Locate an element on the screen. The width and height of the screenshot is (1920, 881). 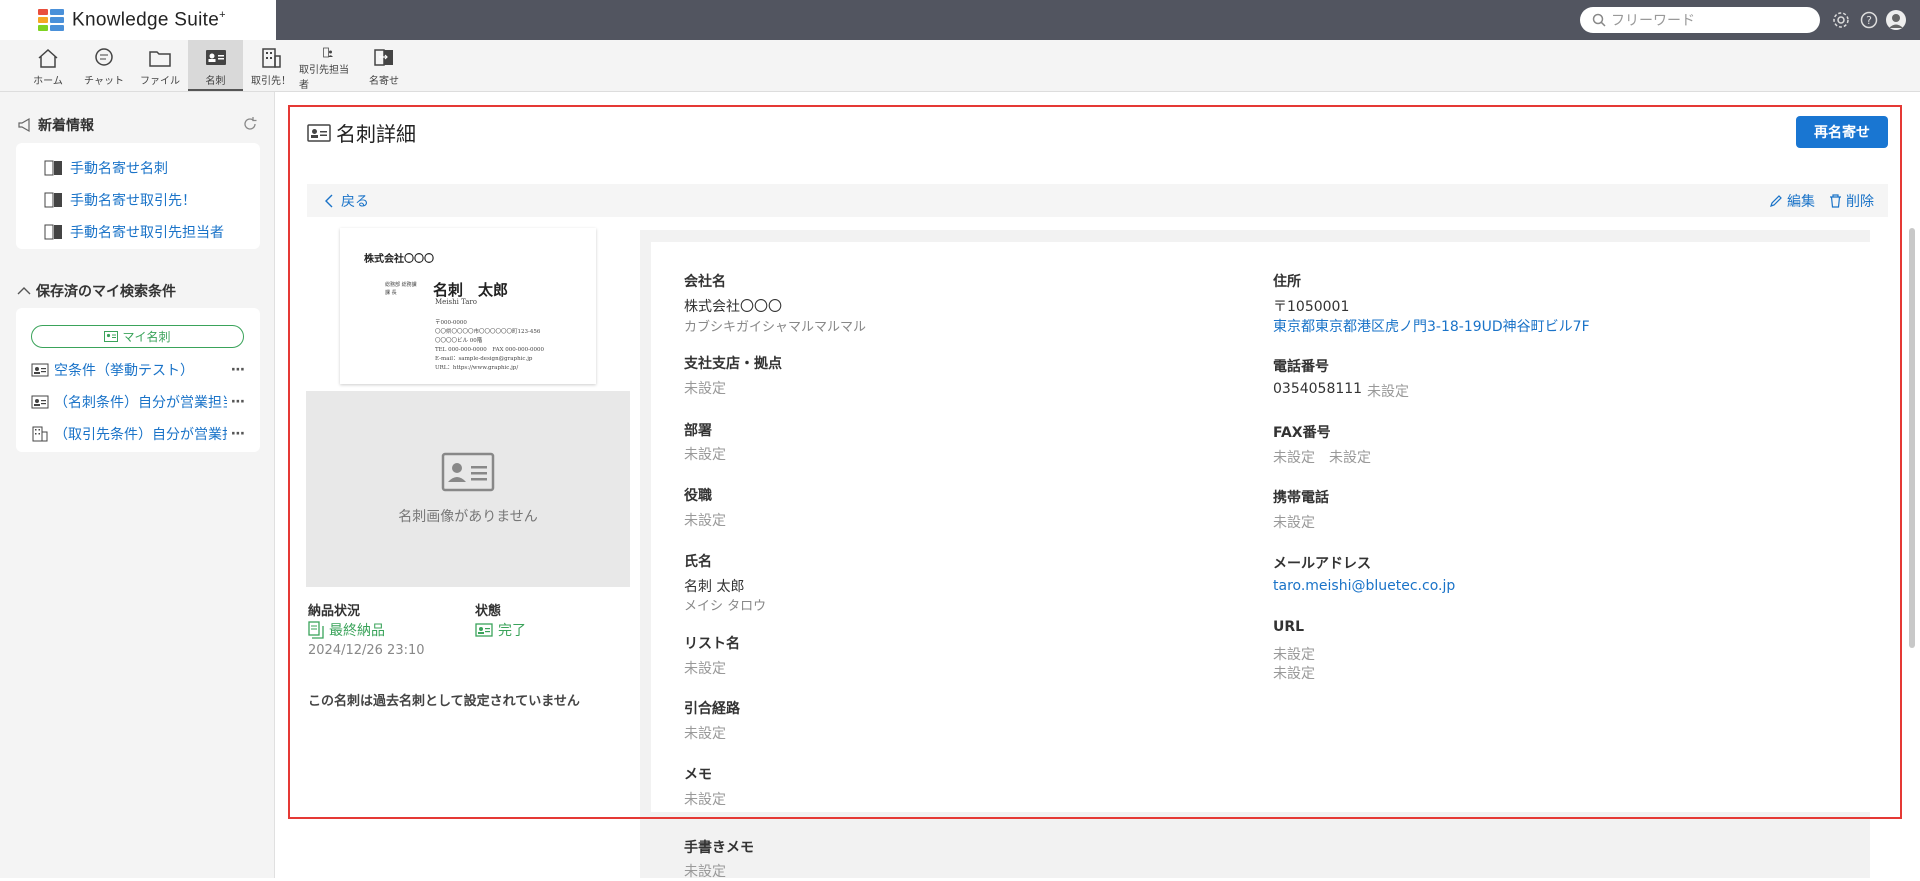
card-name: 名刺 太郎 is located at coordinates (471, 290).